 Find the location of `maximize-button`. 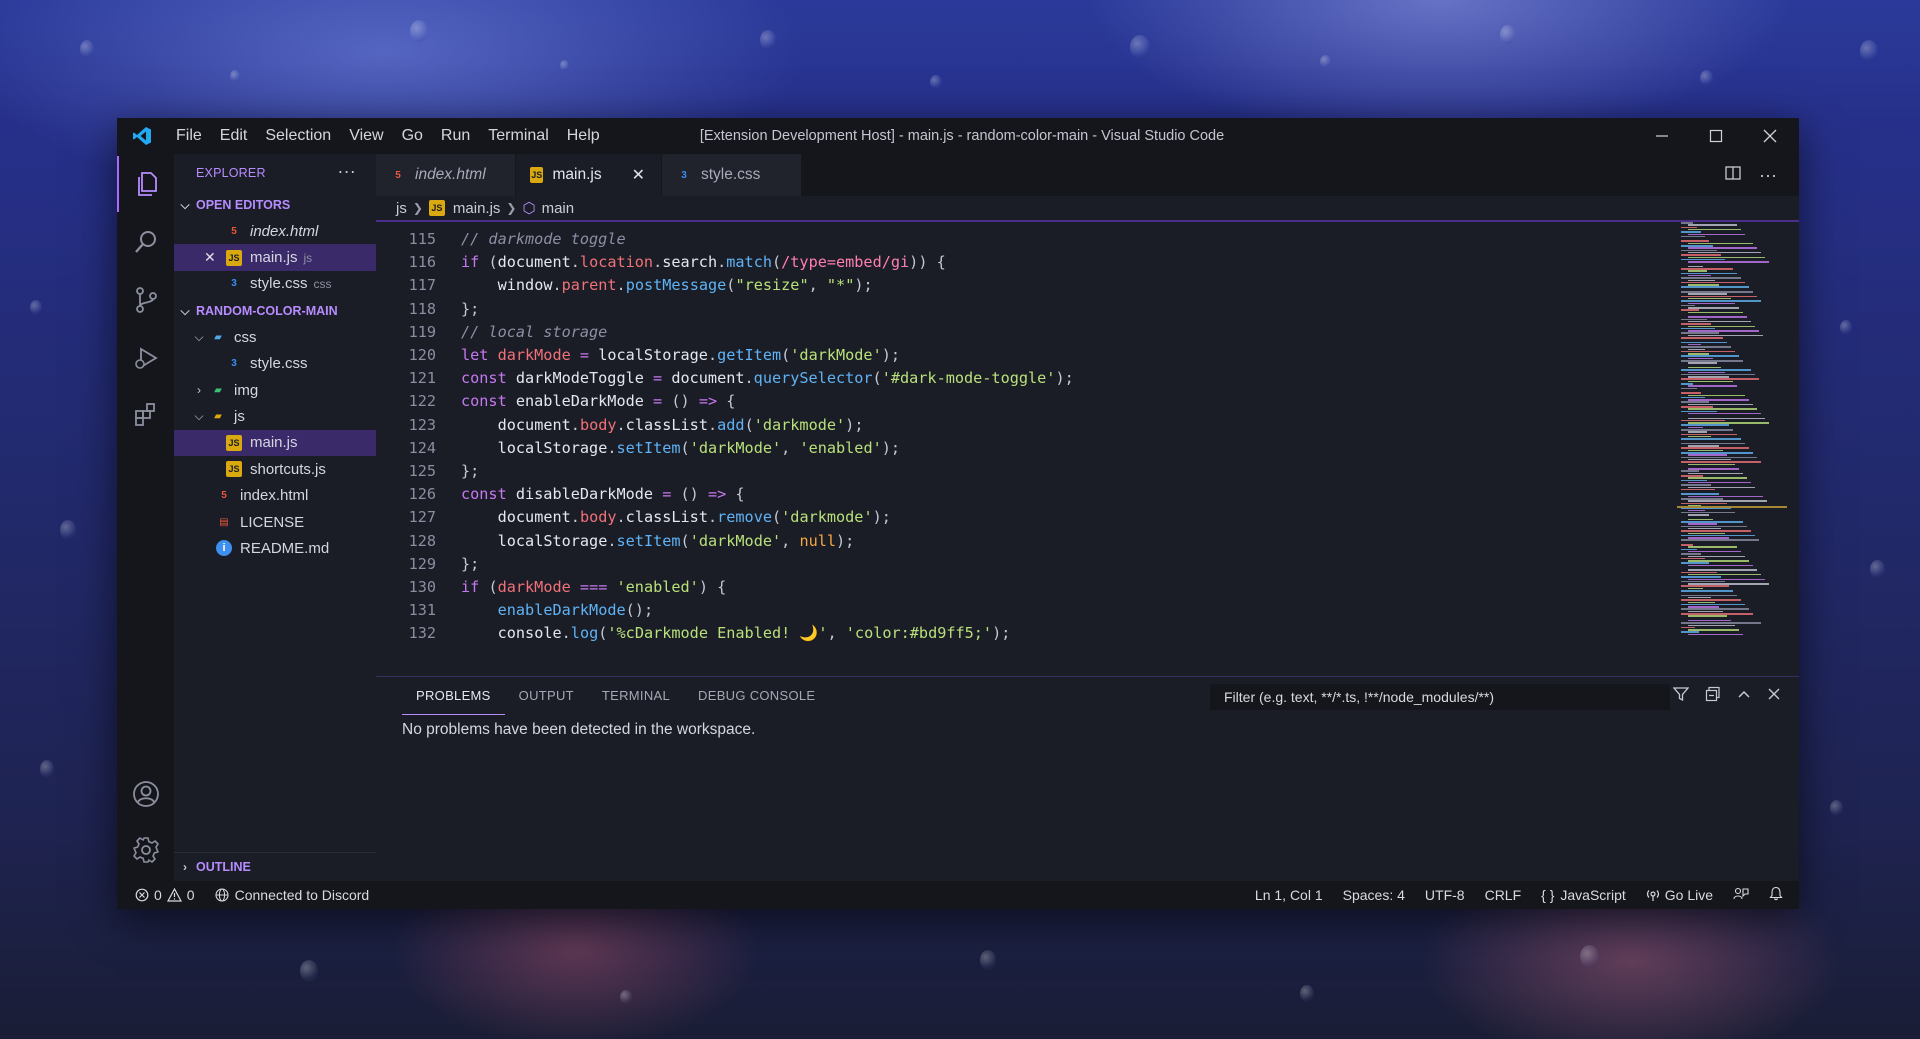

maximize-button is located at coordinates (1716, 136).